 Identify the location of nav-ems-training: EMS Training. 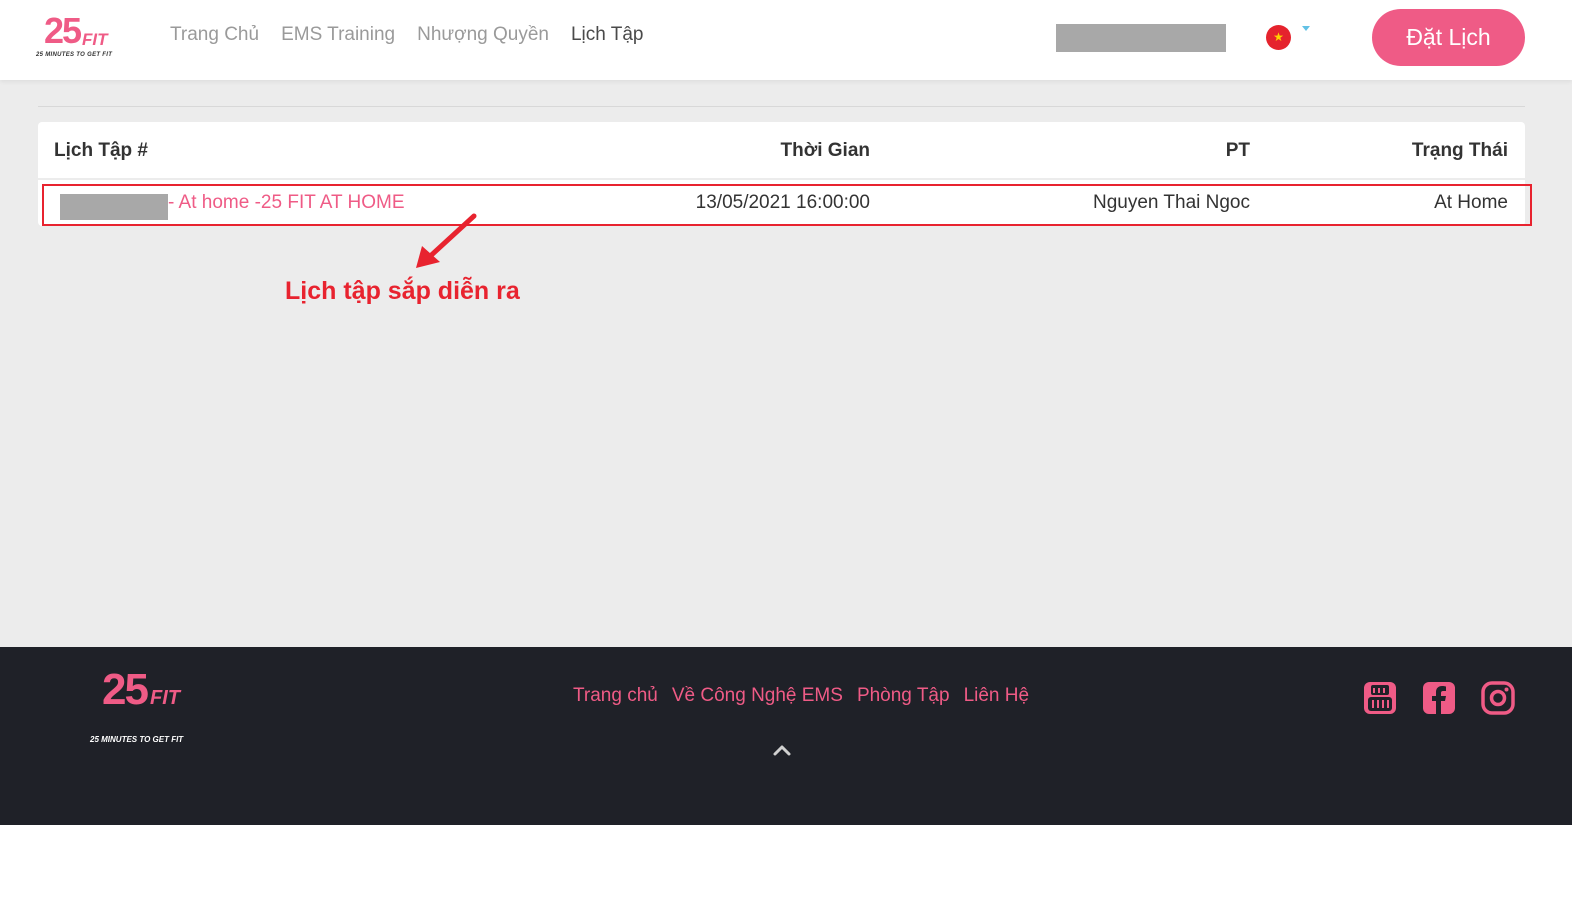
(338, 35).